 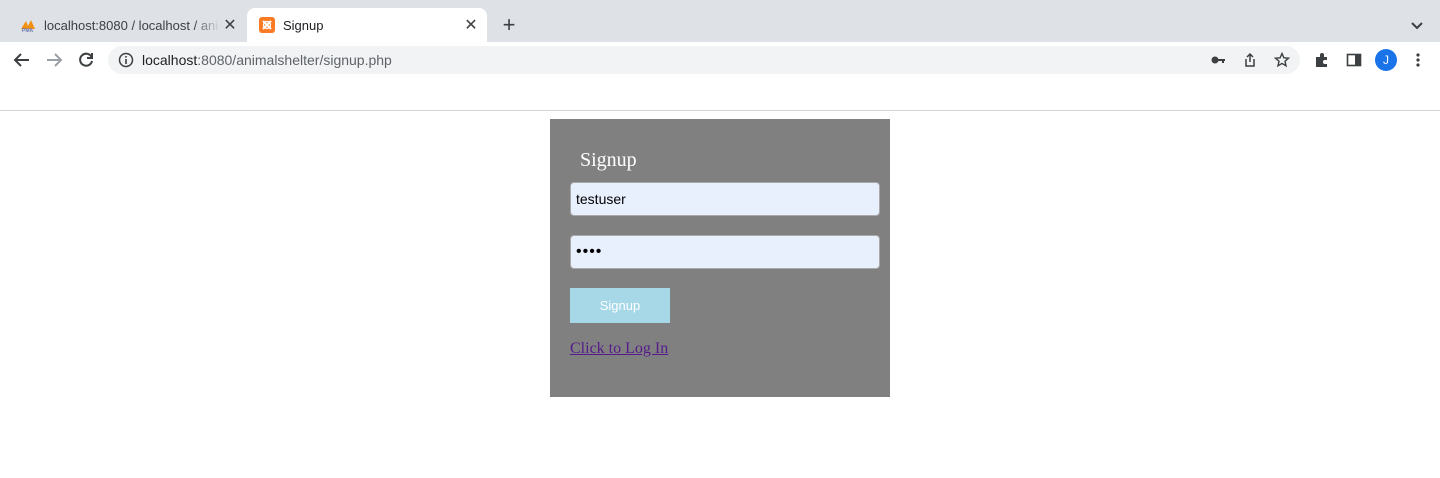 What do you see at coordinates (22, 60) in the screenshot?
I see `back-arrow-icon` at bounding box center [22, 60].